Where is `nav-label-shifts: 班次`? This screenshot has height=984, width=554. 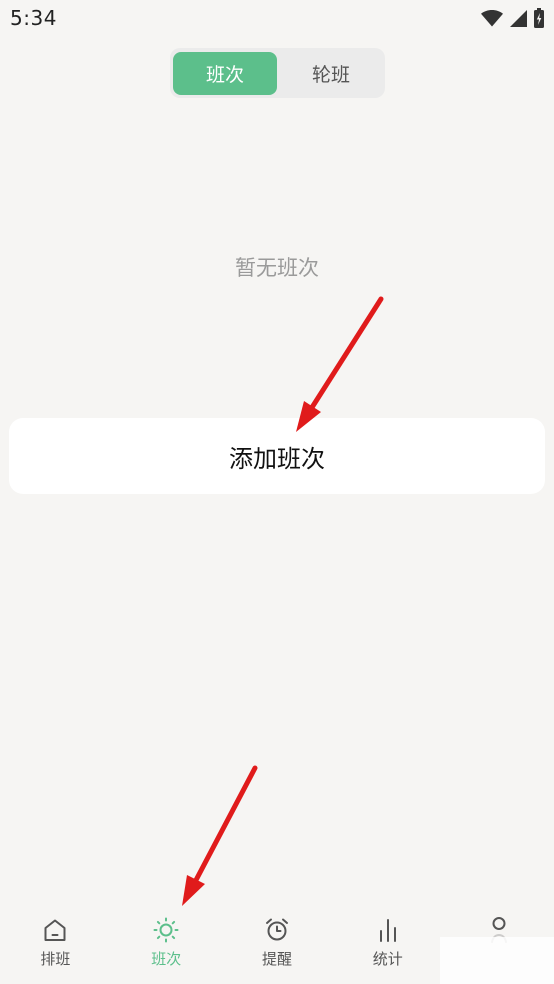 nav-label-shifts: 班次 is located at coordinates (166, 959).